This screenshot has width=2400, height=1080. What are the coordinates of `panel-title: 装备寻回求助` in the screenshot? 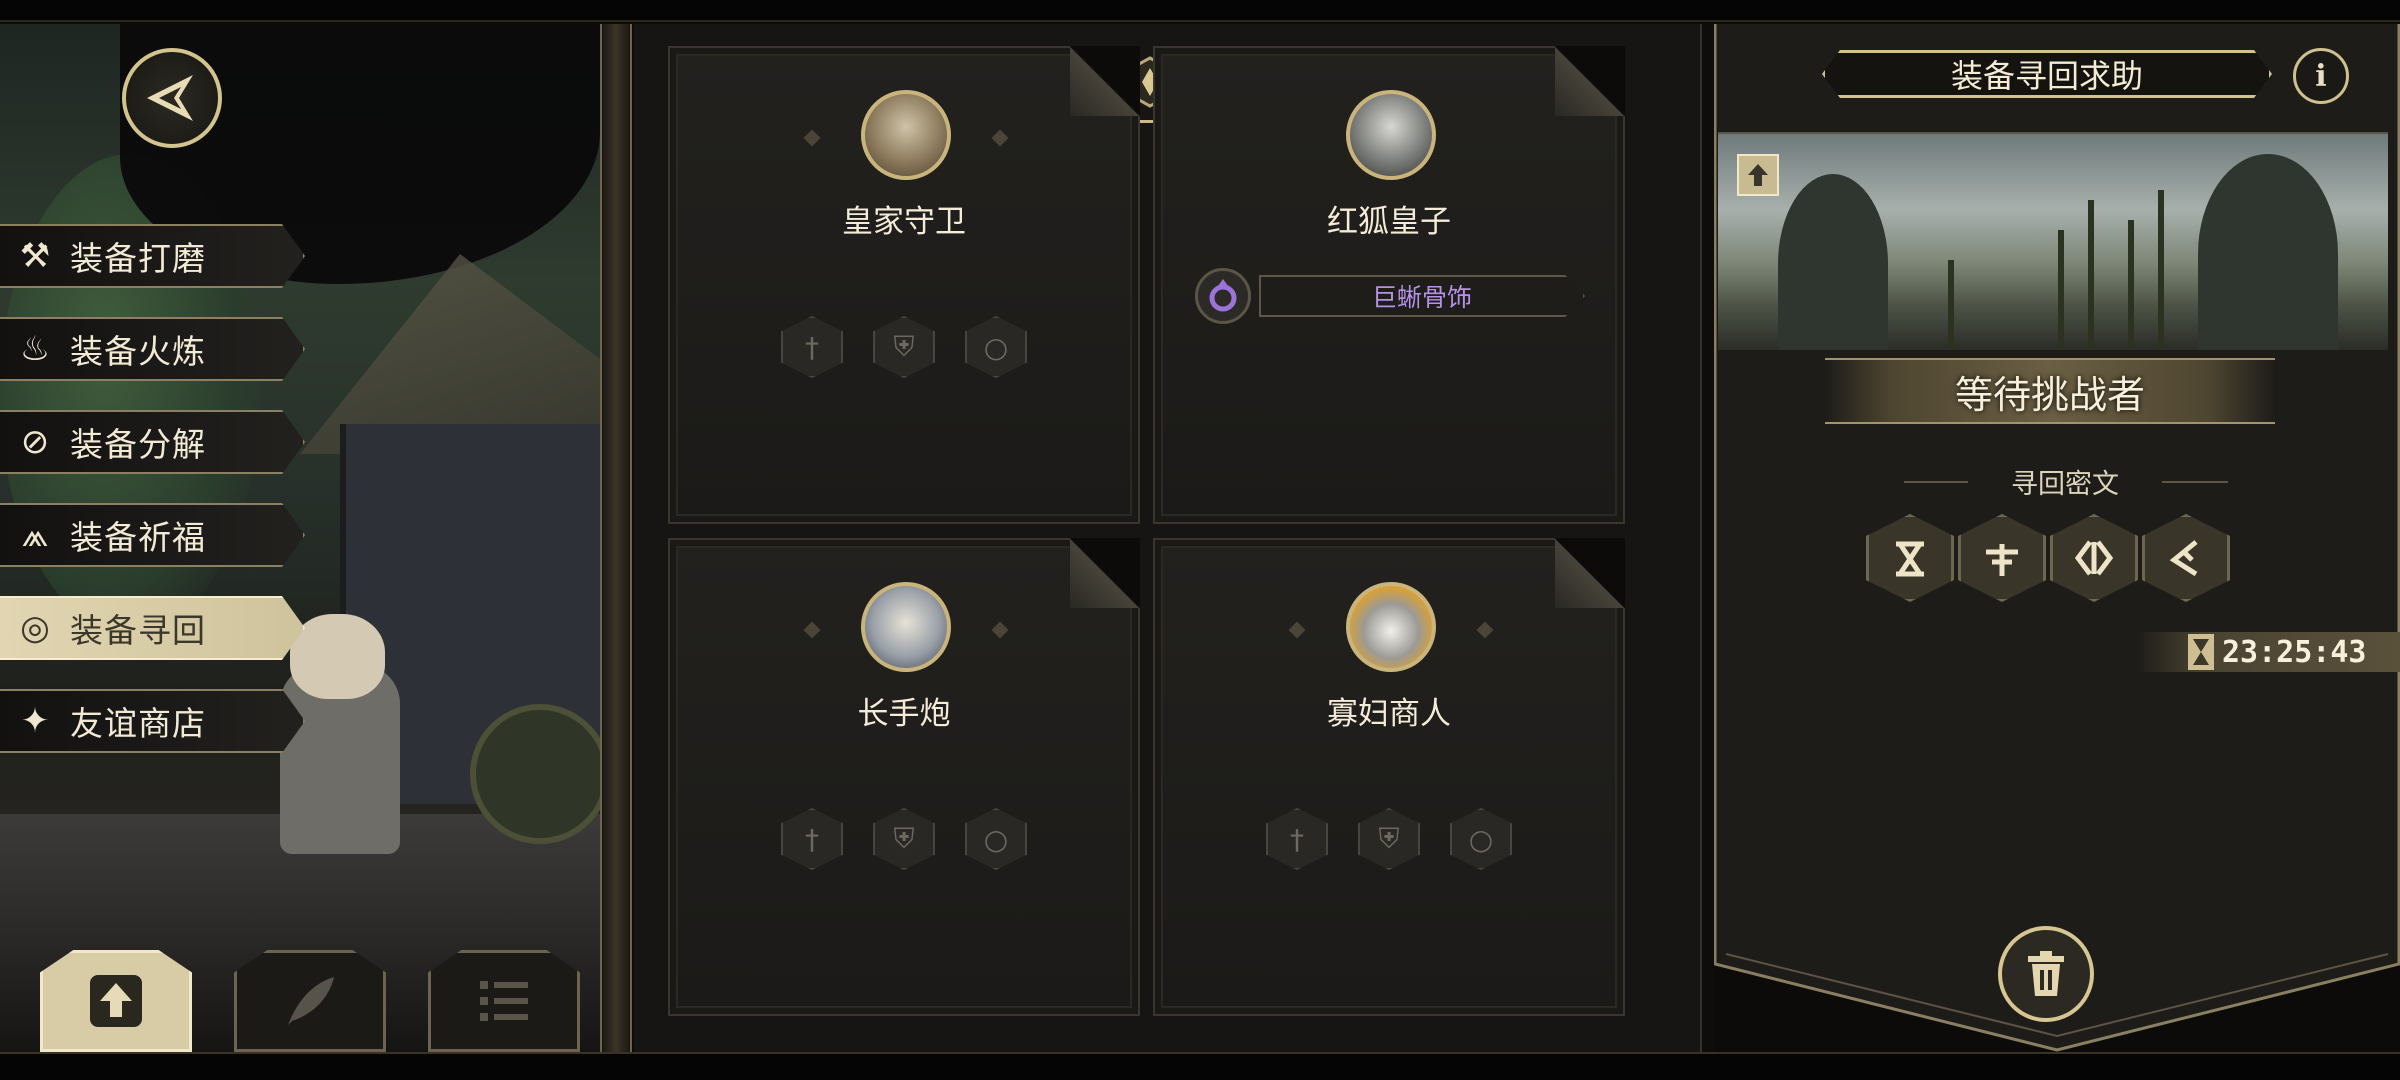 It's located at (2047, 74).